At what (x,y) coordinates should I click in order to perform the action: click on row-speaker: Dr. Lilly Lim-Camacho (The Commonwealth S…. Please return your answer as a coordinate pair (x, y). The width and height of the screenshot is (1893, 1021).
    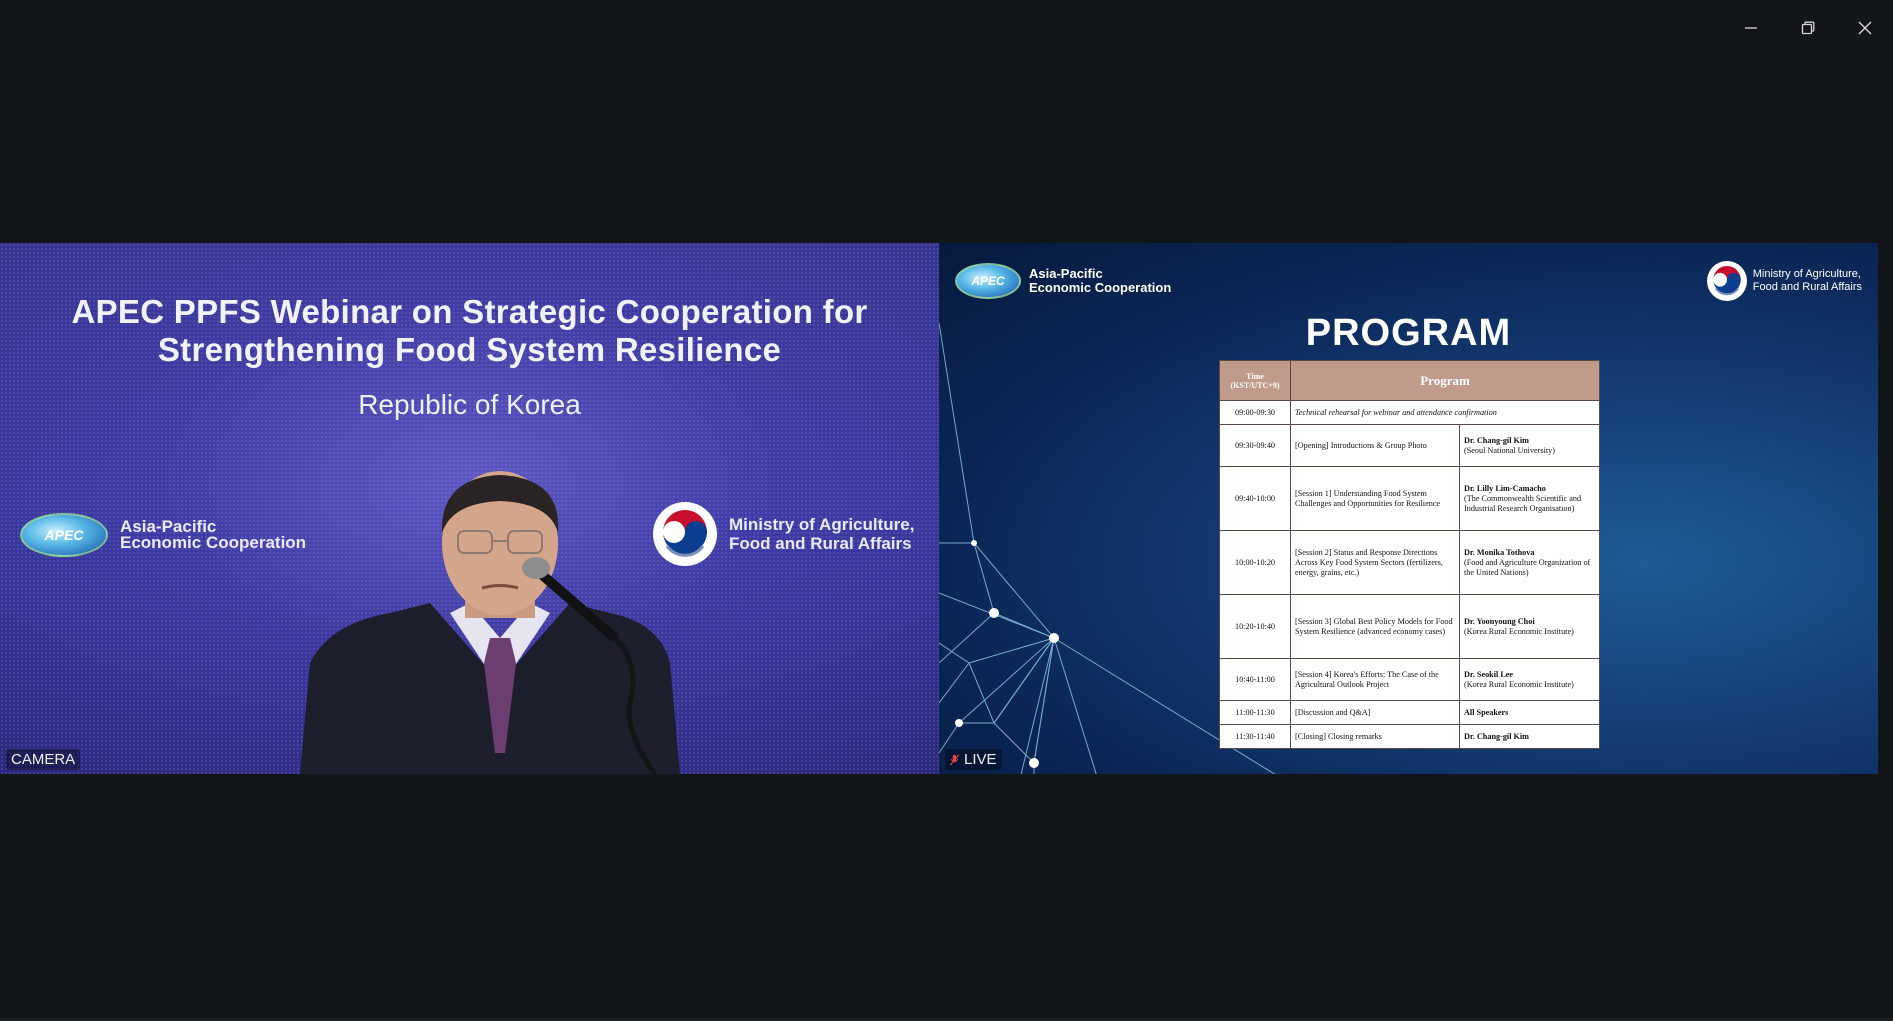
    Looking at the image, I should click on (1529, 498).